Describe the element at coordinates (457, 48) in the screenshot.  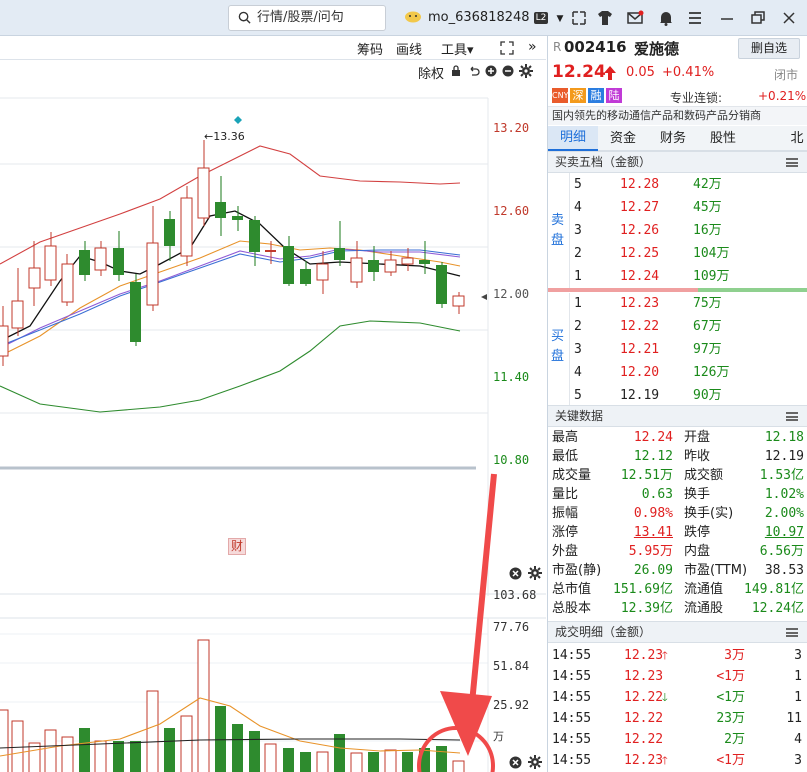
I see `tools-button: 工具▾` at that location.